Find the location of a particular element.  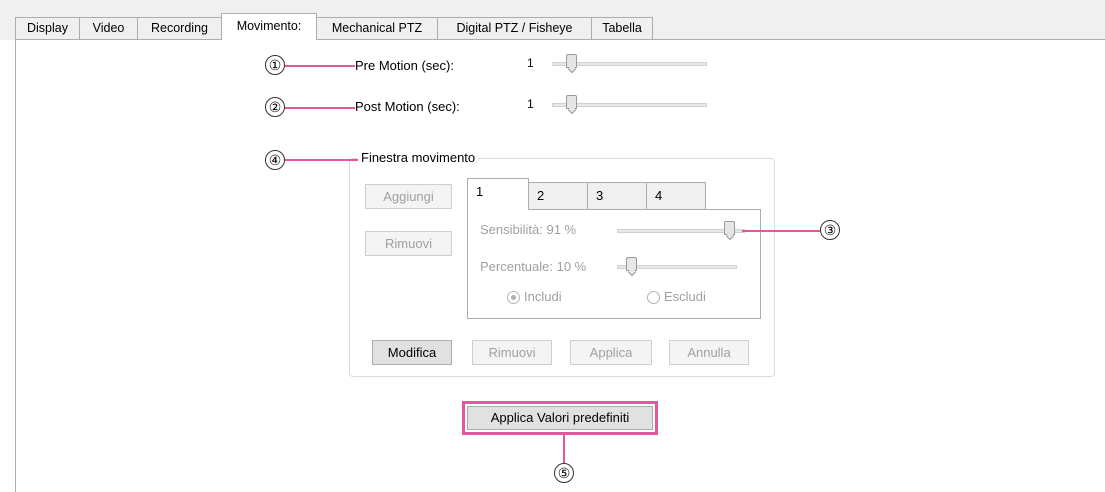

tab-recording: Recording is located at coordinates (179, 28).